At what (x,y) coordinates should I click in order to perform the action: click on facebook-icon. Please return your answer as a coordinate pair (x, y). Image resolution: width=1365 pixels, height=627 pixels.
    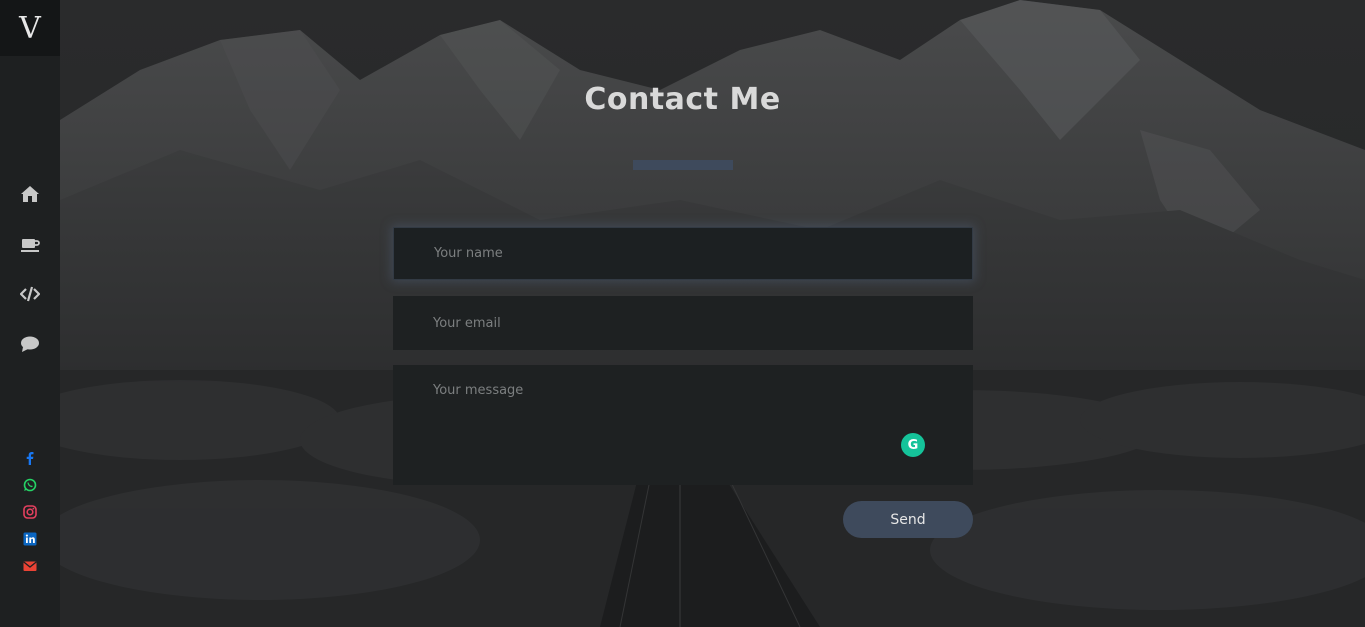
    Looking at the image, I should click on (30, 458).